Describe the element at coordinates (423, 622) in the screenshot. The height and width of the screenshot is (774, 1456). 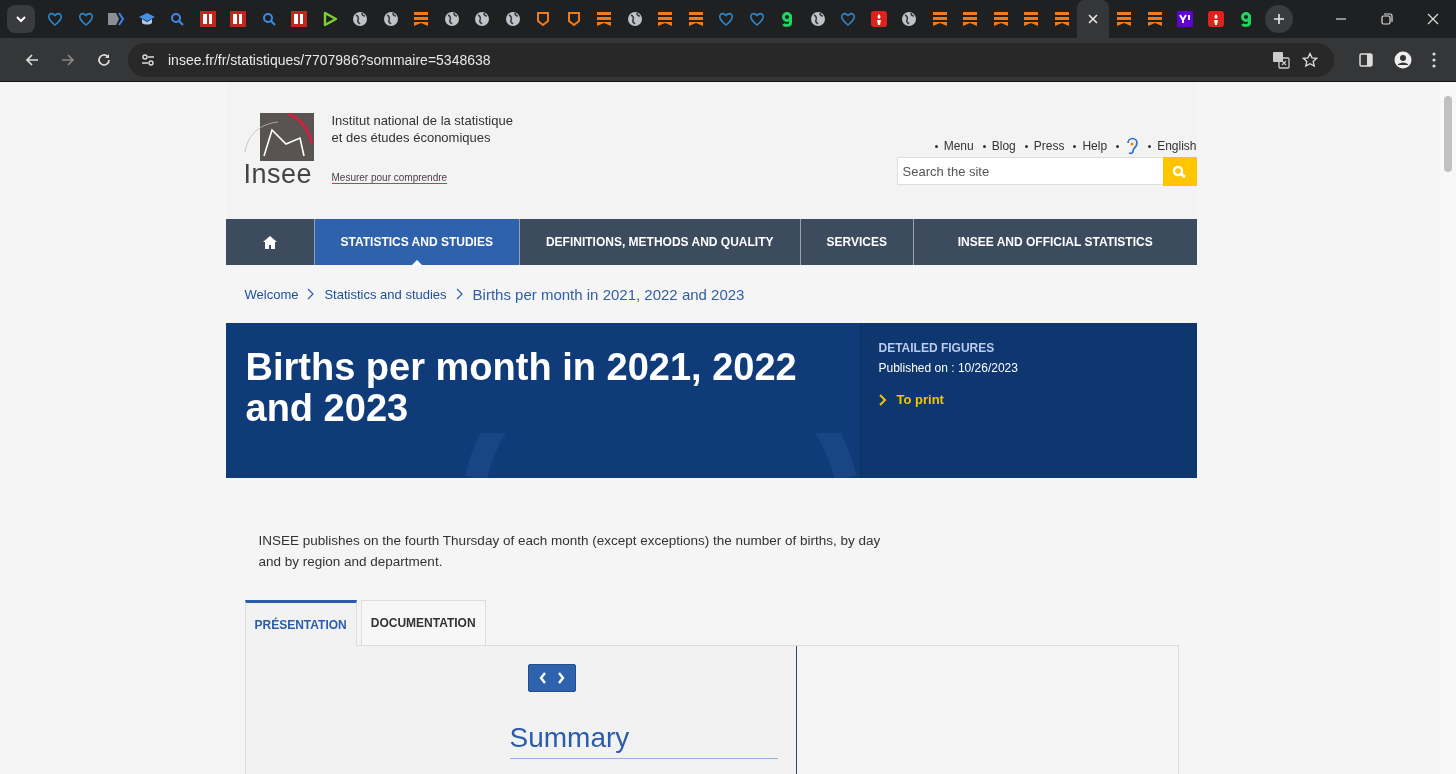
I see `content-tab: DOCUMENTATION` at that location.